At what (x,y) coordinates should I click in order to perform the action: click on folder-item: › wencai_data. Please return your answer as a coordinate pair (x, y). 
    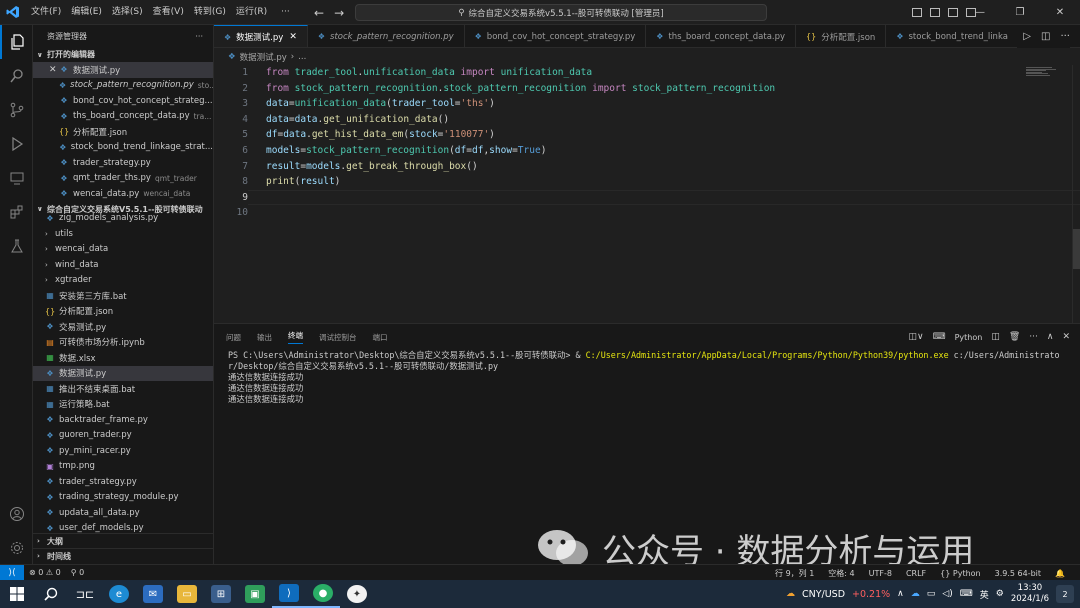
    Looking at the image, I should click on (123, 250).